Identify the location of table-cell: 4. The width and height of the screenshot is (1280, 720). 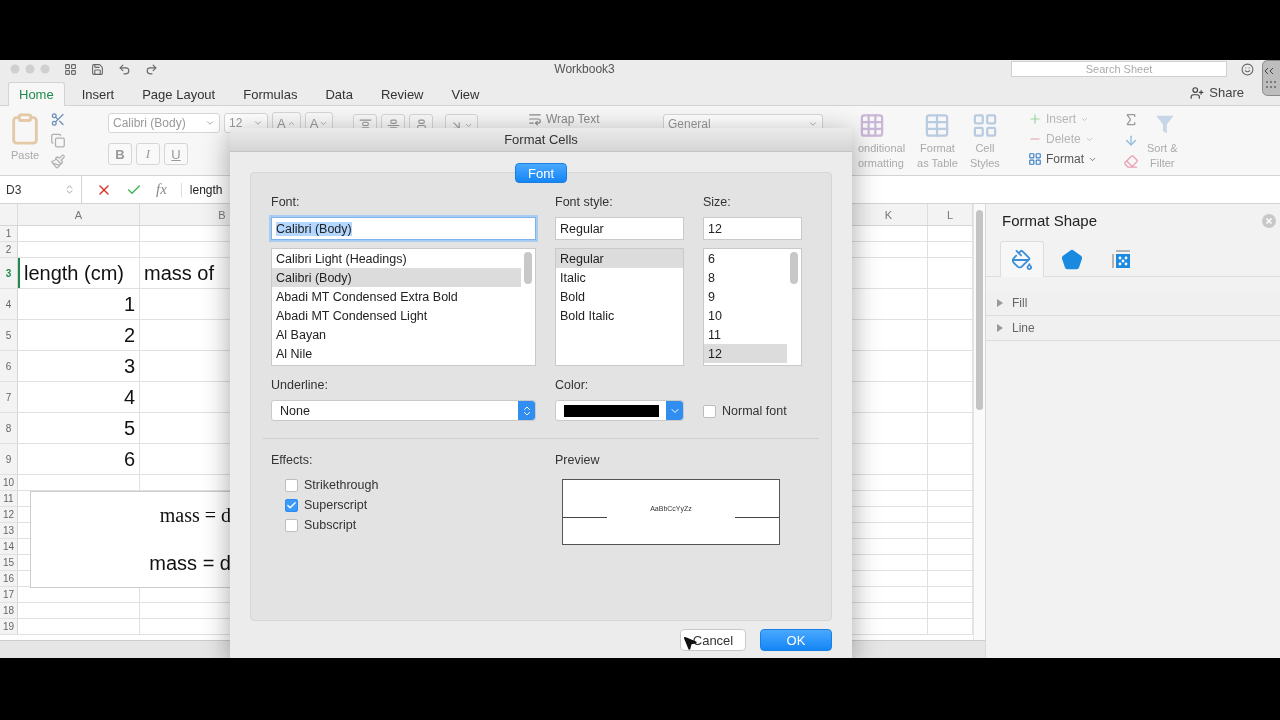
(79, 397).